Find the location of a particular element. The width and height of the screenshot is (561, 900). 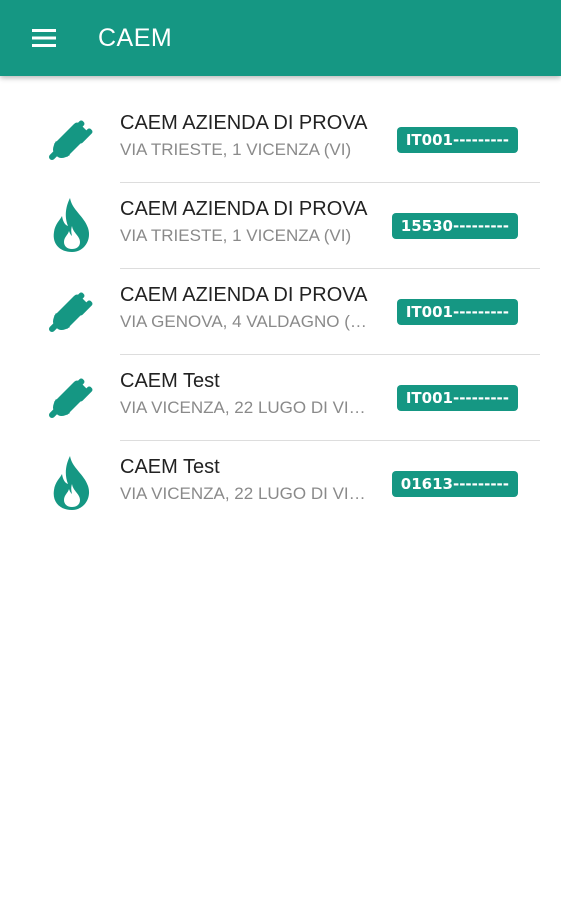

supply-code-badge: 15530--------- is located at coordinates (454, 226).